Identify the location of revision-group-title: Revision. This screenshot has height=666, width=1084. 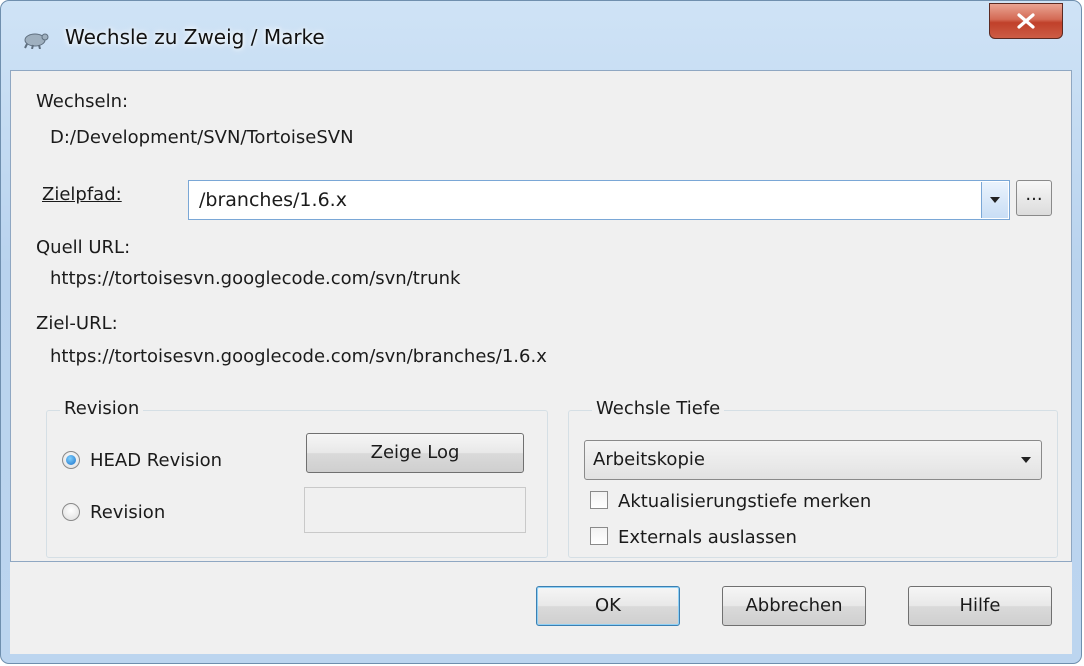
(102, 408).